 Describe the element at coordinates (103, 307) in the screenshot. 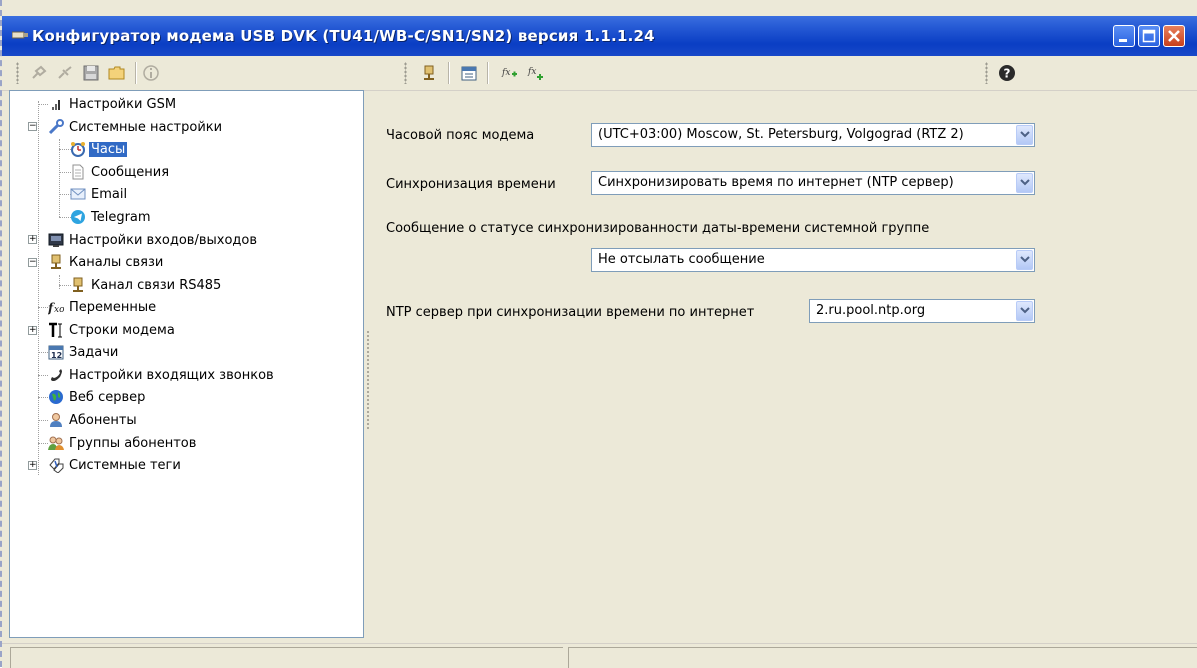

I see `tree-item-variables: f xo Переменные` at that location.